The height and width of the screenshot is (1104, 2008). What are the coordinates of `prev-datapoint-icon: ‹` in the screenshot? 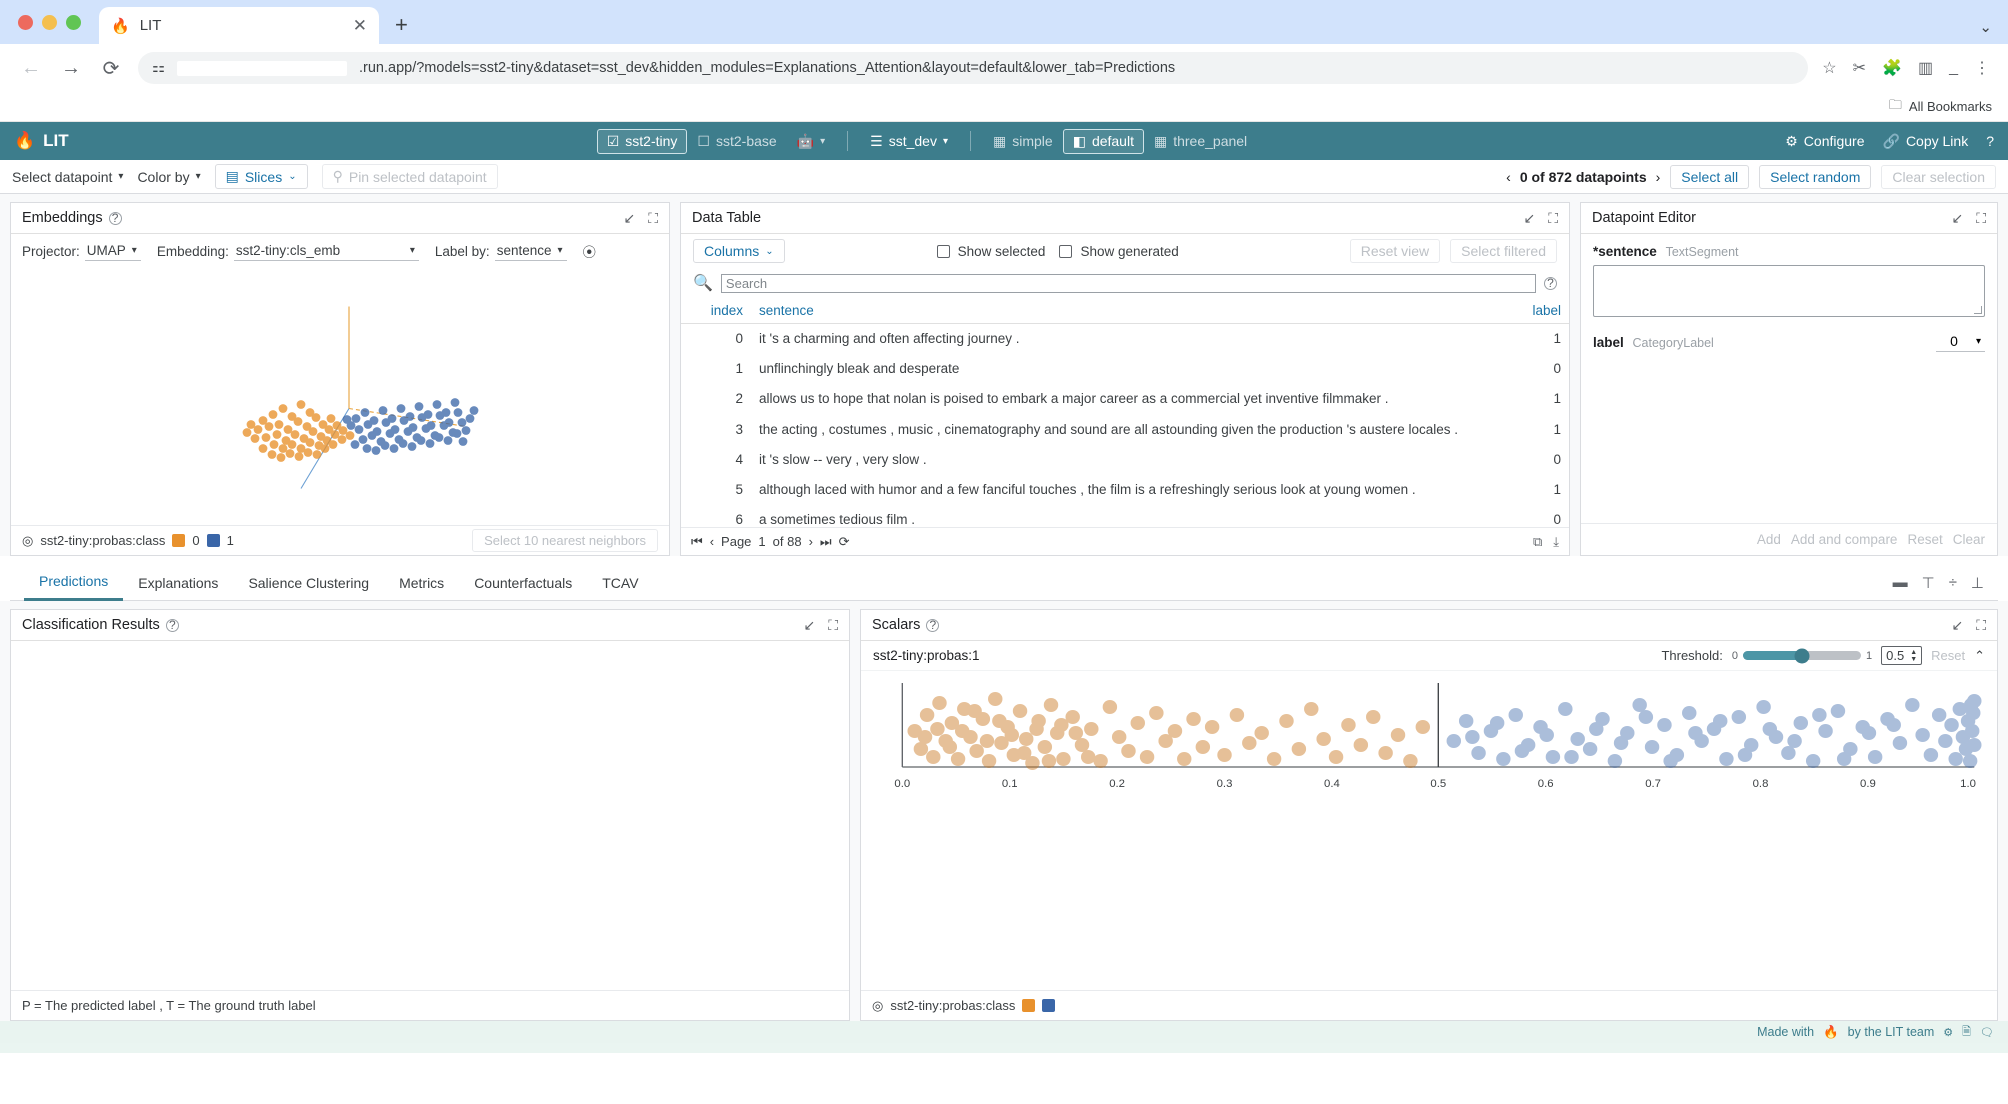 It's located at (1508, 177).